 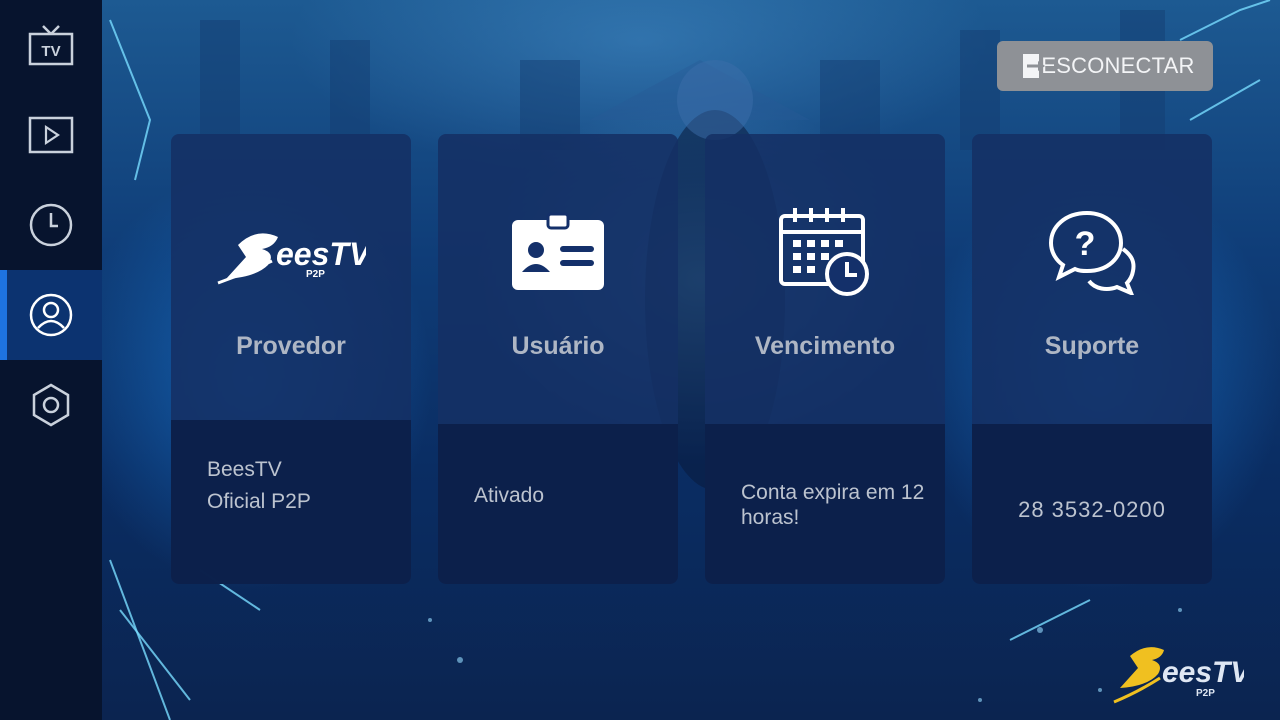 What do you see at coordinates (244, 469) in the screenshot?
I see `provider-name: BeesTV` at bounding box center [244, 469].